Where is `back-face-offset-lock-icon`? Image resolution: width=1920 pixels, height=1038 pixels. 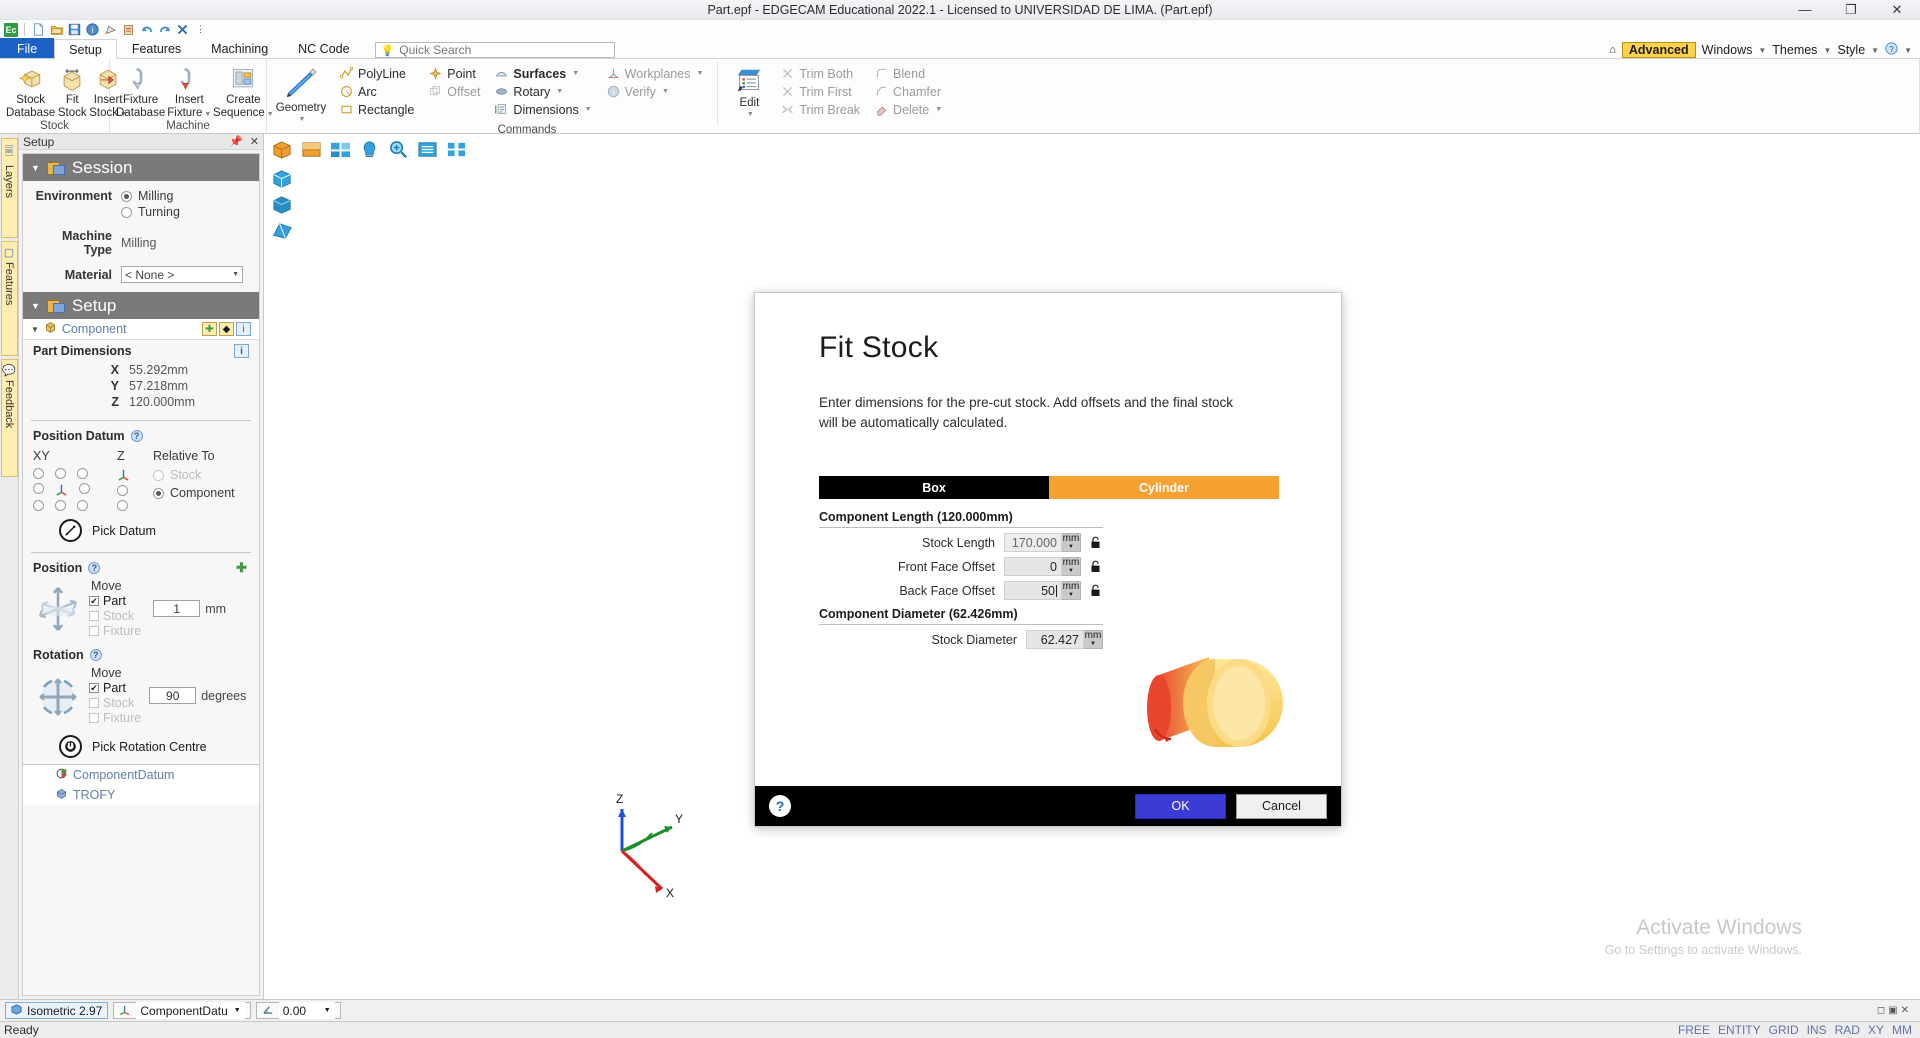 back-face-offset-lock-icon is located at coordinates (1095, 590).